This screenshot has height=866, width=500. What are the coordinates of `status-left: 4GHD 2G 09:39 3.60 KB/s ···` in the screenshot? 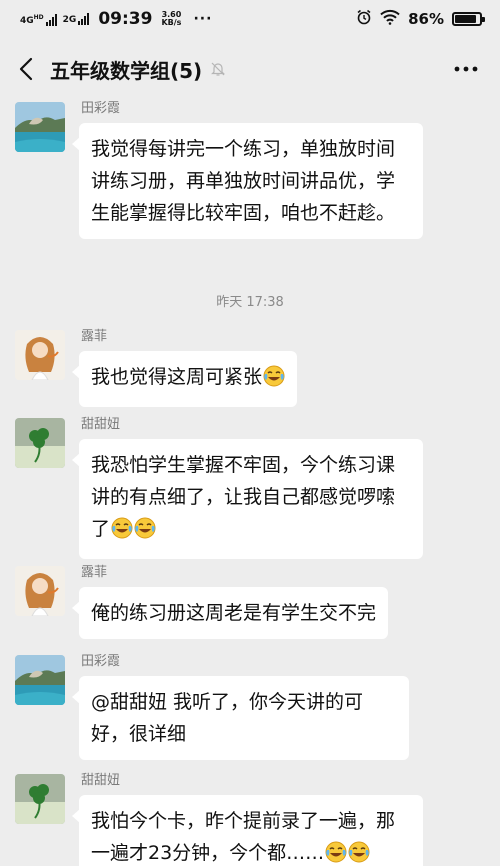 It's located at (116, 19).